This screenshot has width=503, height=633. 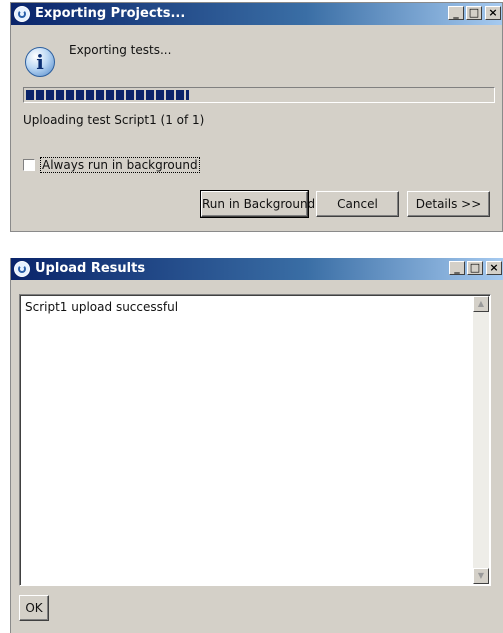 I want to click on always-run-in-background-checkbox, so click(x=29, y=165).